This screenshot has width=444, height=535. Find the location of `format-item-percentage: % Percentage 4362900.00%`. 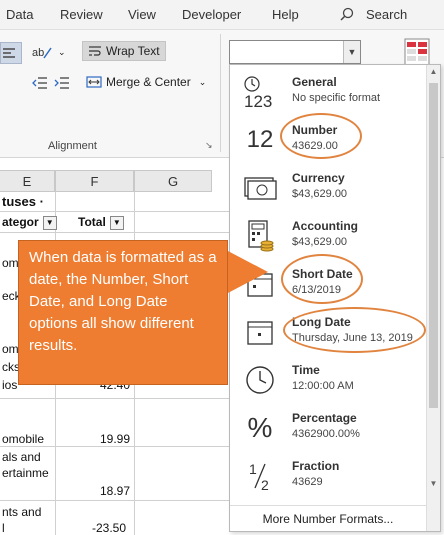

format-item-percentage: % Percentage 4362900.00% is located at coordinates (327, 429).